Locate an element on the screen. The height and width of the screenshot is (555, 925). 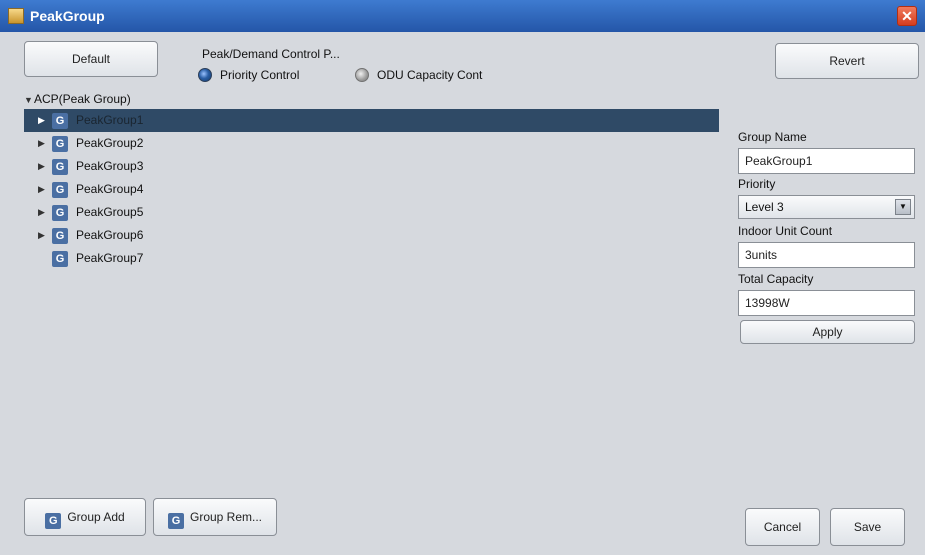
indoor-unit-count-field is located at coordinates (826, 255).